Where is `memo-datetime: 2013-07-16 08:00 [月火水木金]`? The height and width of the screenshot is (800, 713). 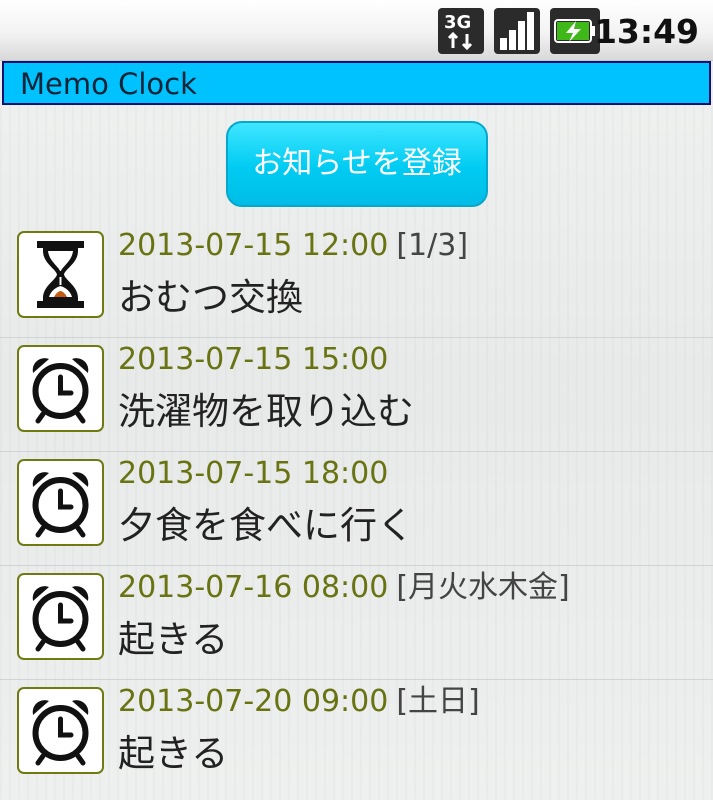
memo-datetime: 2013-07-16 08:00 [月火水木金] is located at coordinates (344, 588).